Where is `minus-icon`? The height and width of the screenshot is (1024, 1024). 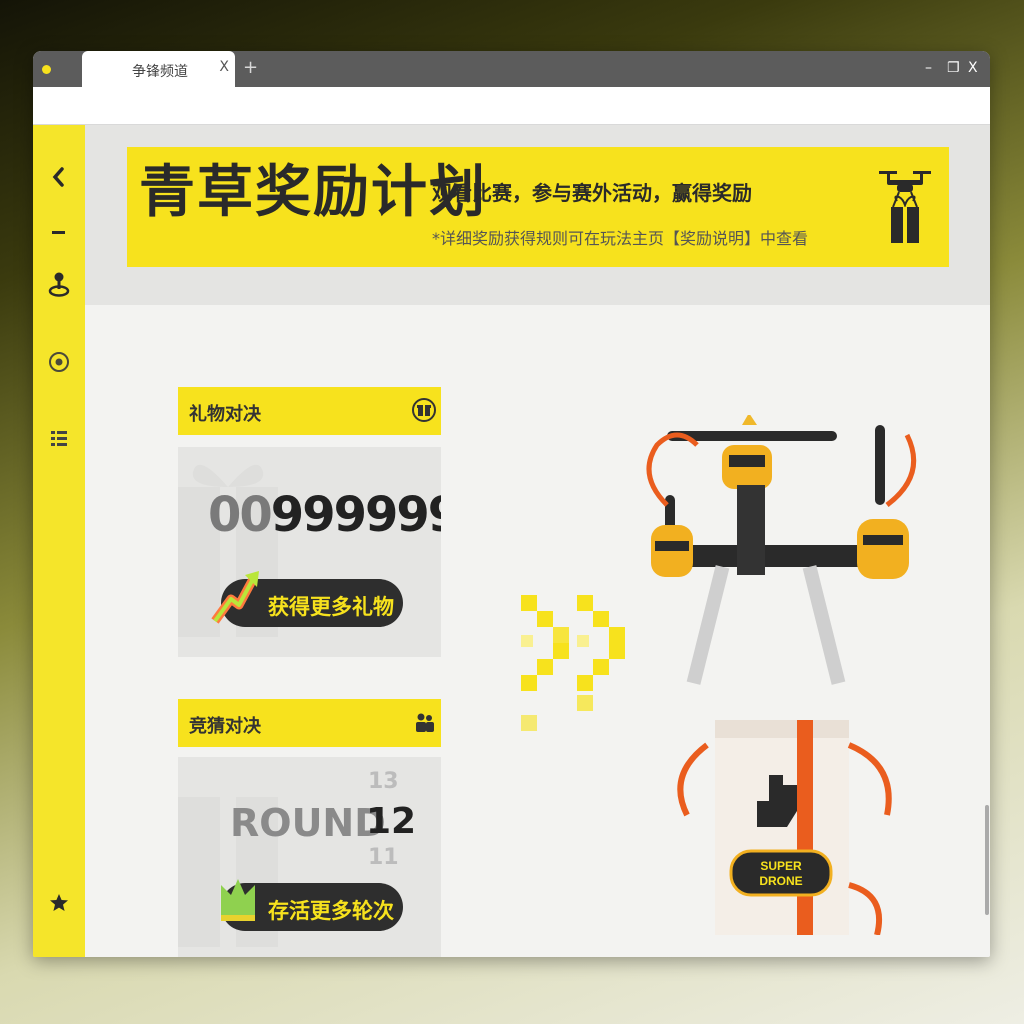
minus-icon is located at coordinates (59, 233).